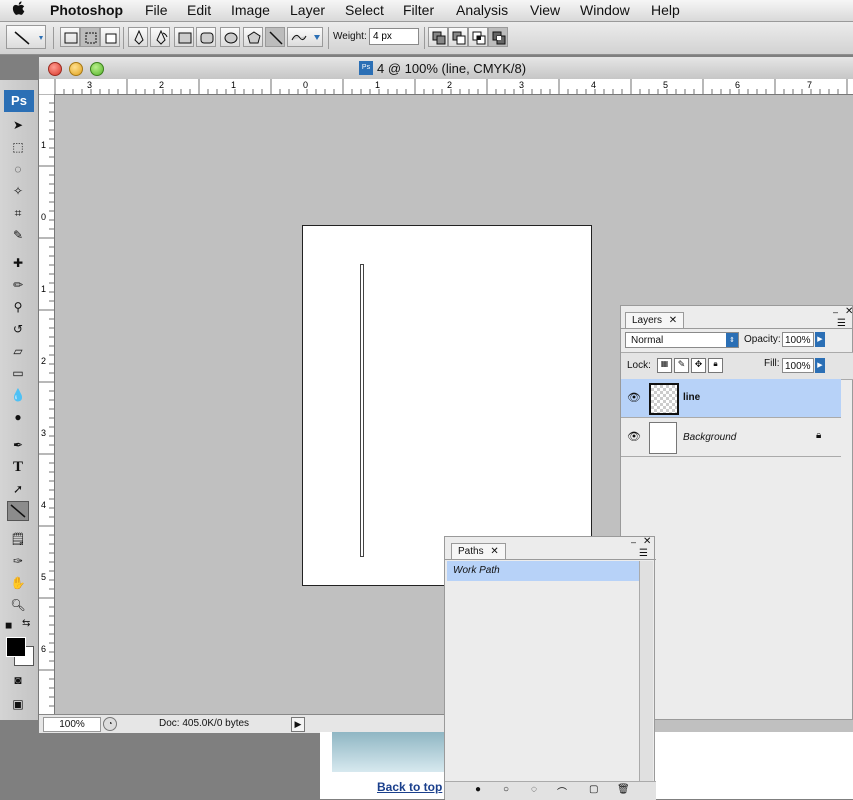 This screenshot has width=853, height=800. I want to click on fill-path-icon: ●, so click(478, 789).